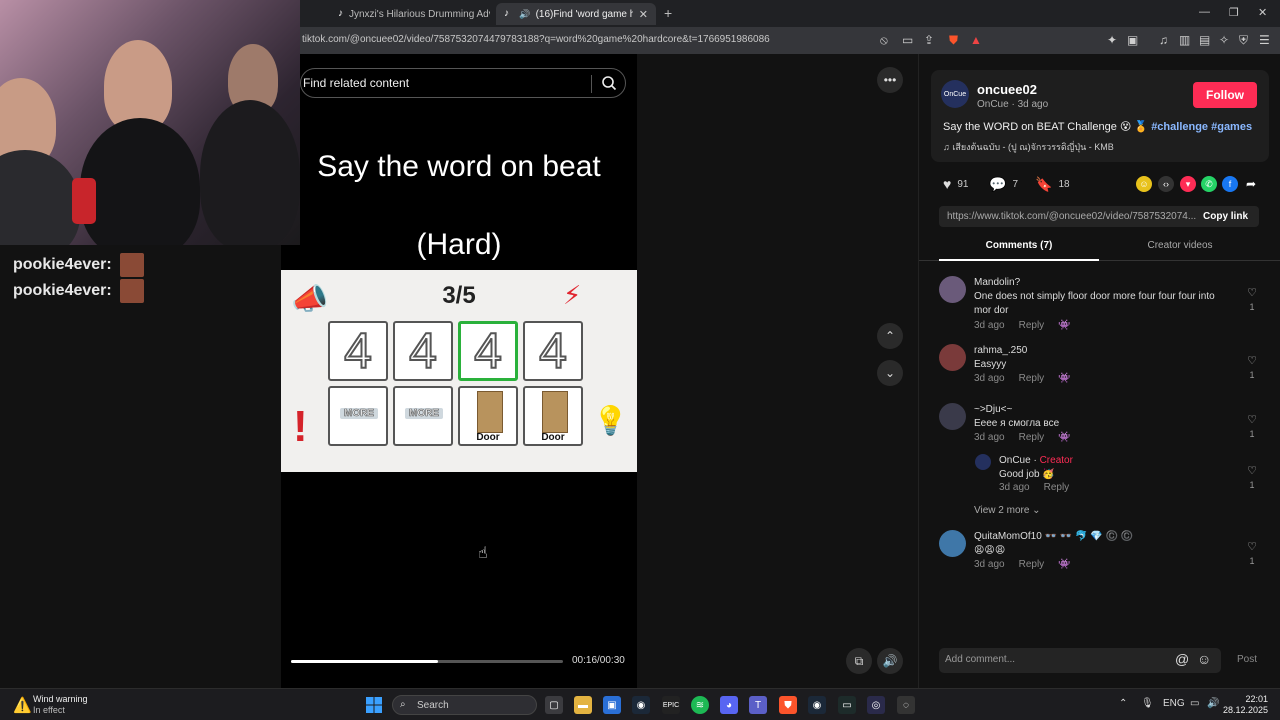 The width and height of the screenshot is (1280, 720). What do you see at coordinates (641, 705) in the screenshot?
I see `steam-icon: ◉` at bounding box center [641, 705].